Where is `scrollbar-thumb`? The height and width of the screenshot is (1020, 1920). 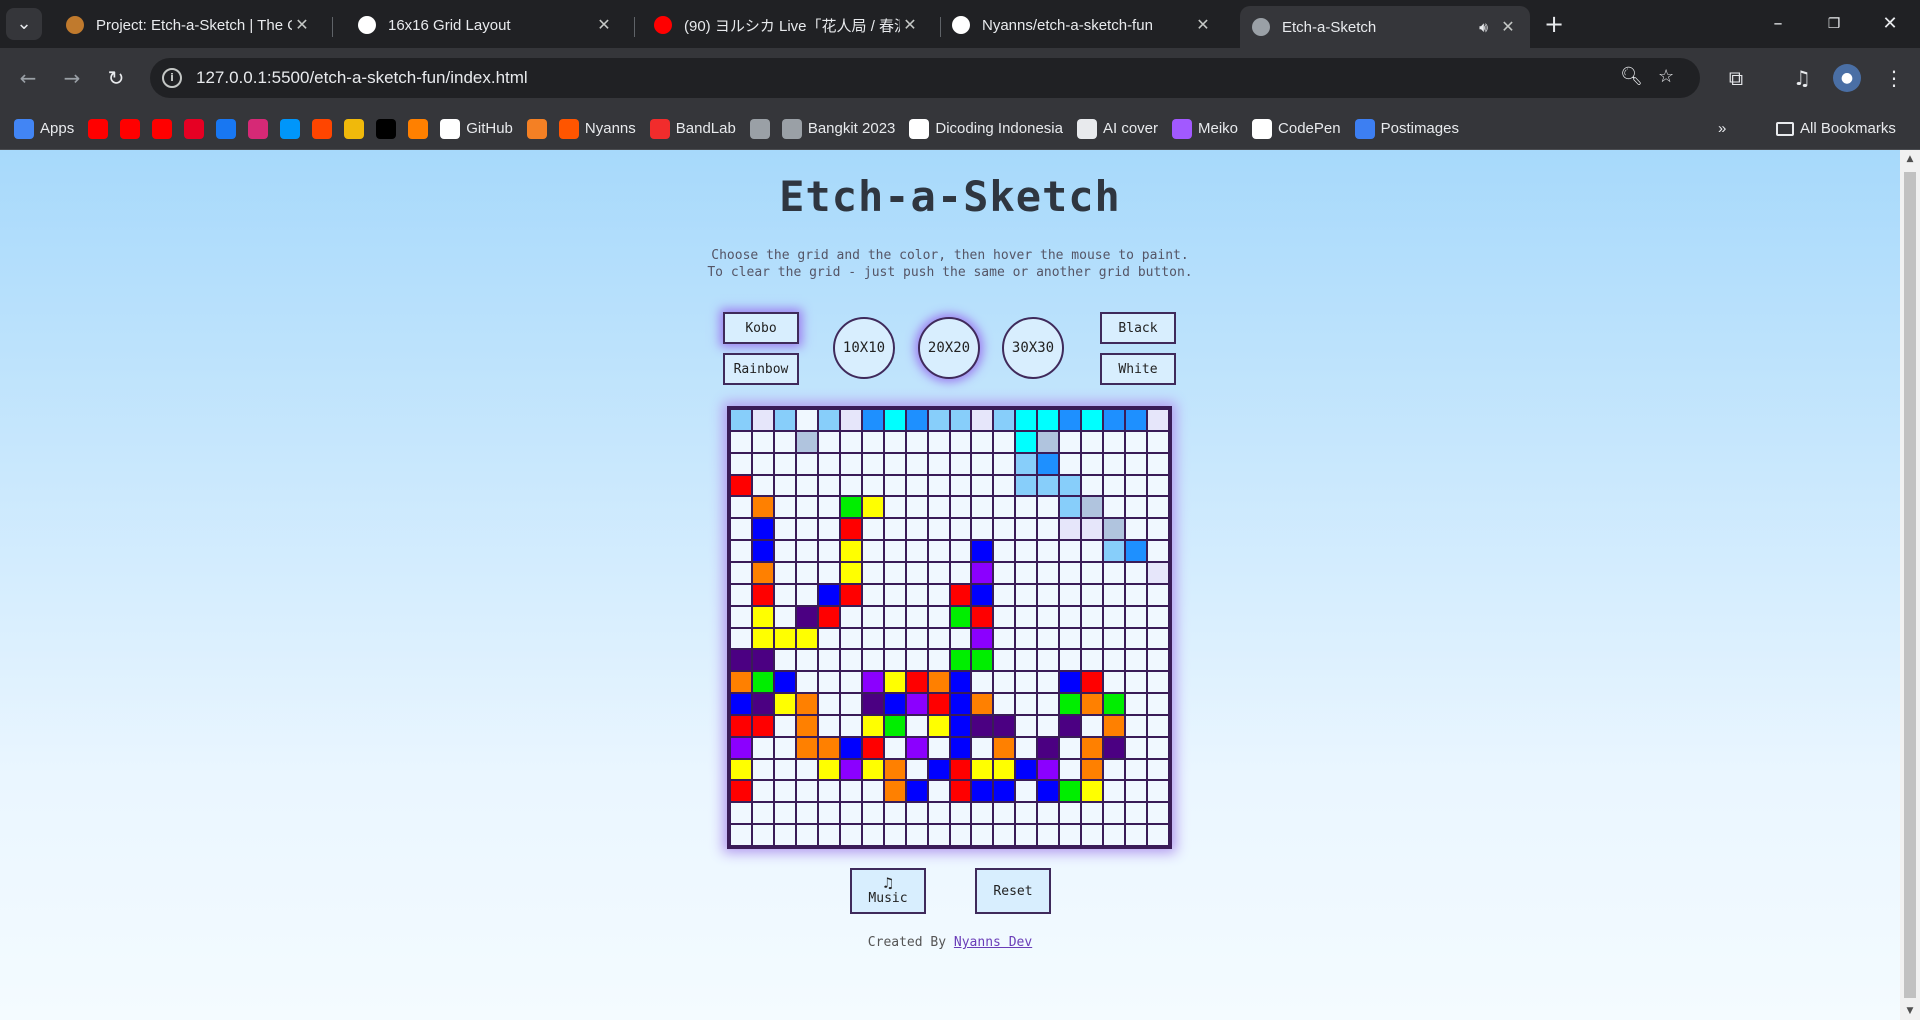 scrollbar-thumb is located at coordinates (1910, 585).